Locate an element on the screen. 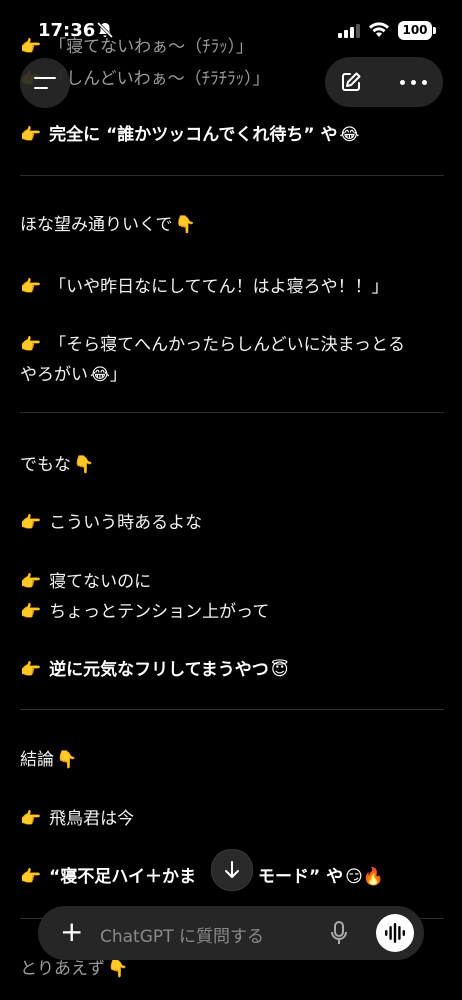  emoji: 😏🔥 is located at coordinates (364, 877).